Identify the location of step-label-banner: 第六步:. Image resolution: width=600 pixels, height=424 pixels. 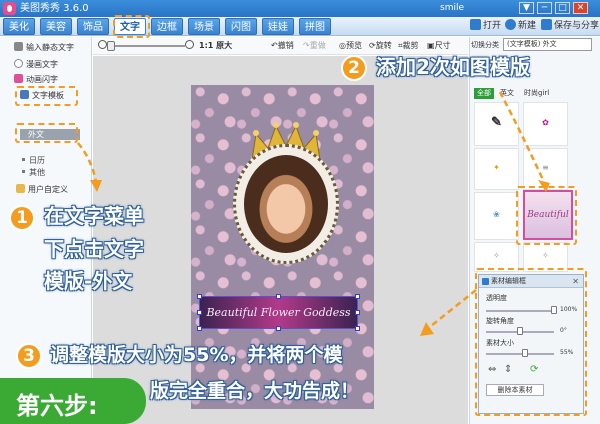
(73, 401).